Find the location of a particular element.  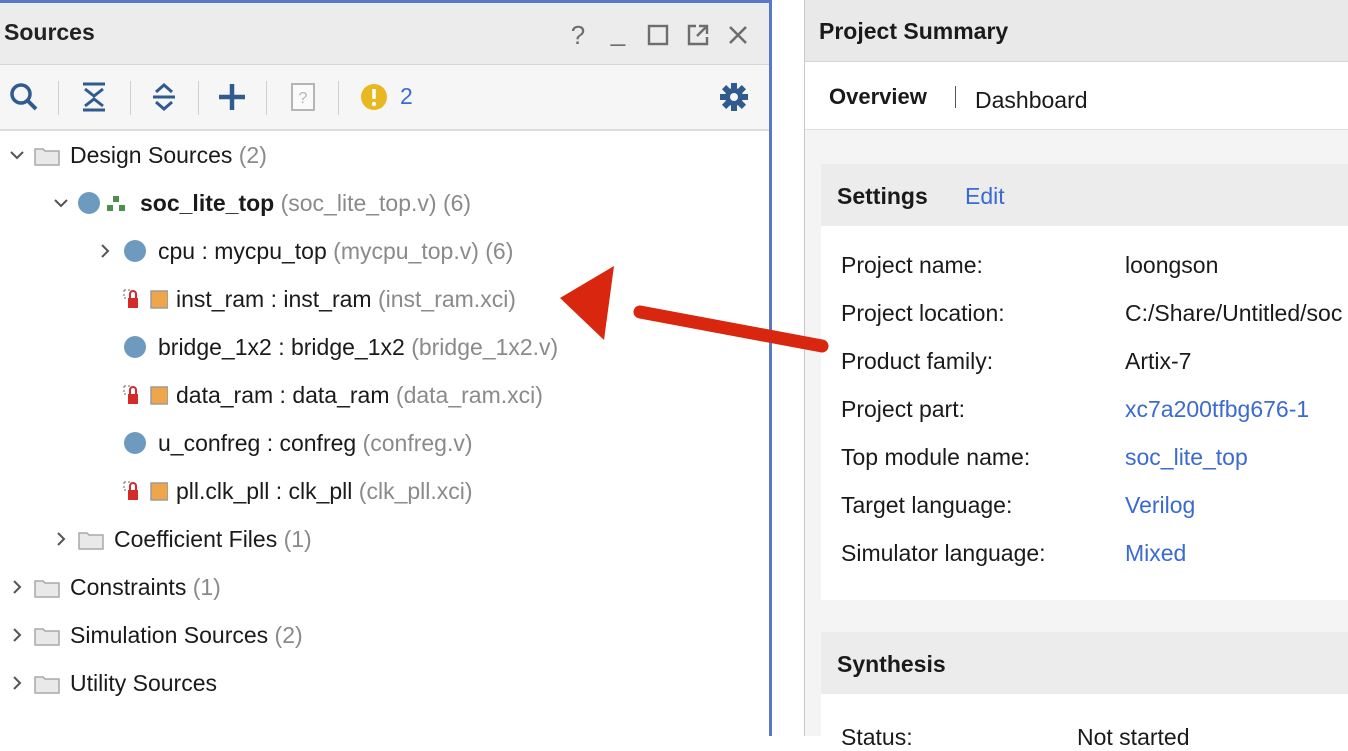

tree-file: (confreg.v) is located at coordinates (417, 442).